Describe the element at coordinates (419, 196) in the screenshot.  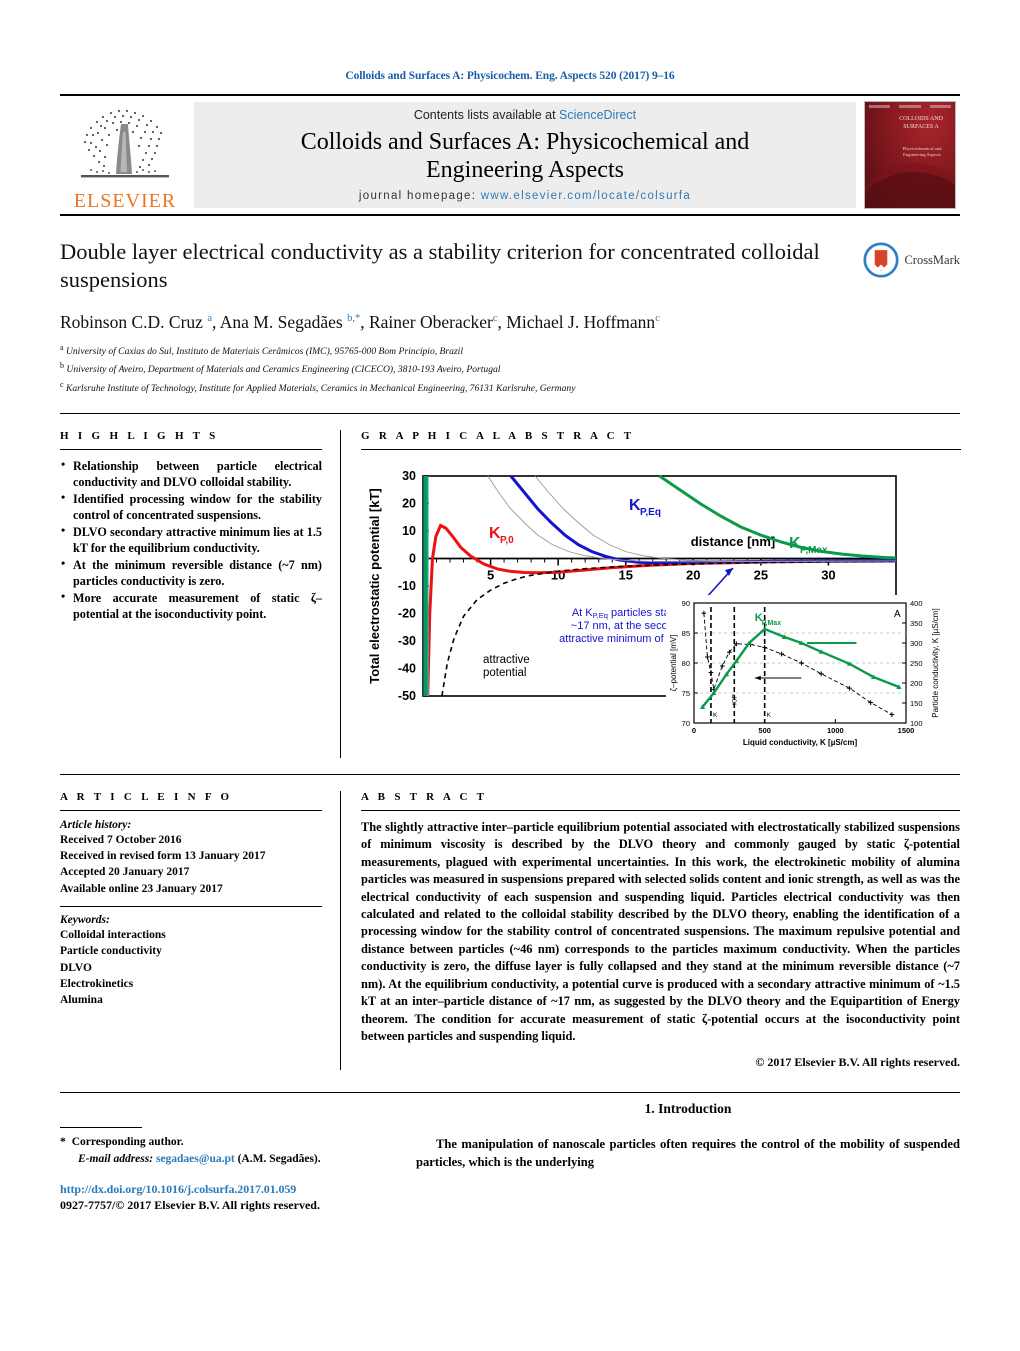
I see `homepage-label: journal homepage:` at that location.